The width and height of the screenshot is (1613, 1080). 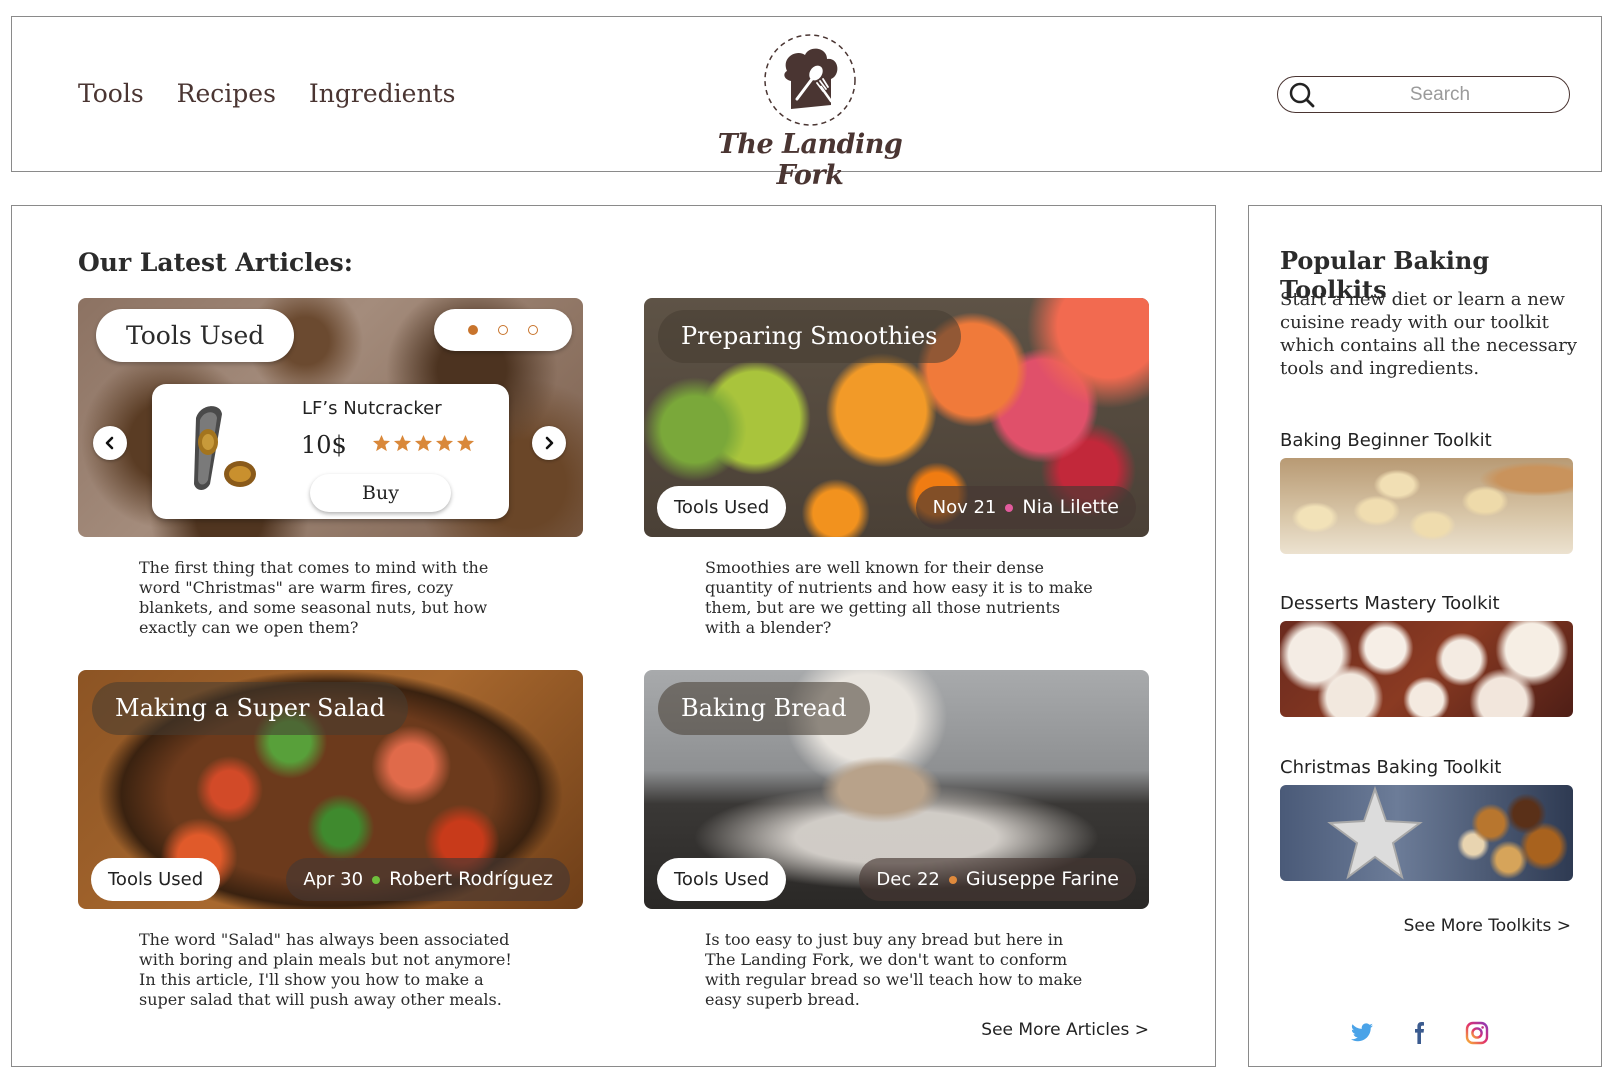 What do you see at coordinates (1042, 879) in the screenshot?
I see `article-author: Giuseppe Farine` at bounding box center [1042, 879].